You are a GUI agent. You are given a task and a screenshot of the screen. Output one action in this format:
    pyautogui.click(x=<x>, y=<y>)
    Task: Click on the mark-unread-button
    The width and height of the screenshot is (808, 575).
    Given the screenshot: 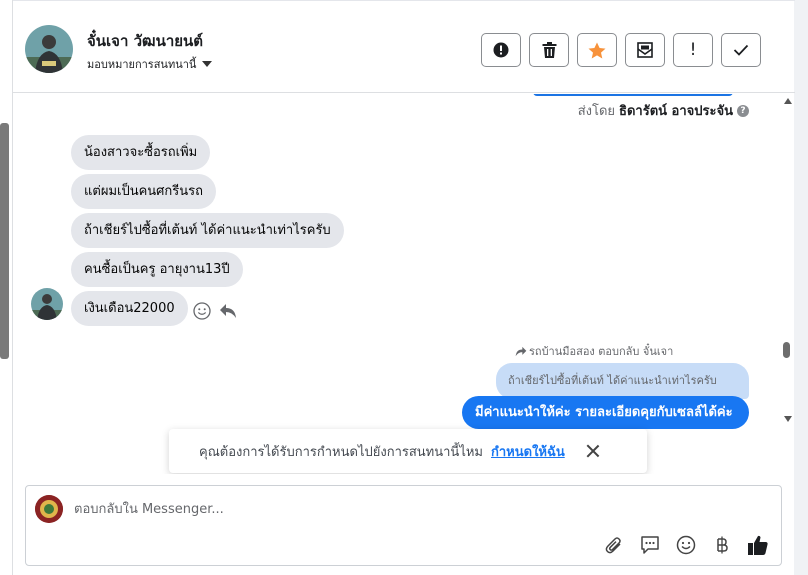 What is the action you would take?
    pyautogui.click(x=645, y=50)
    